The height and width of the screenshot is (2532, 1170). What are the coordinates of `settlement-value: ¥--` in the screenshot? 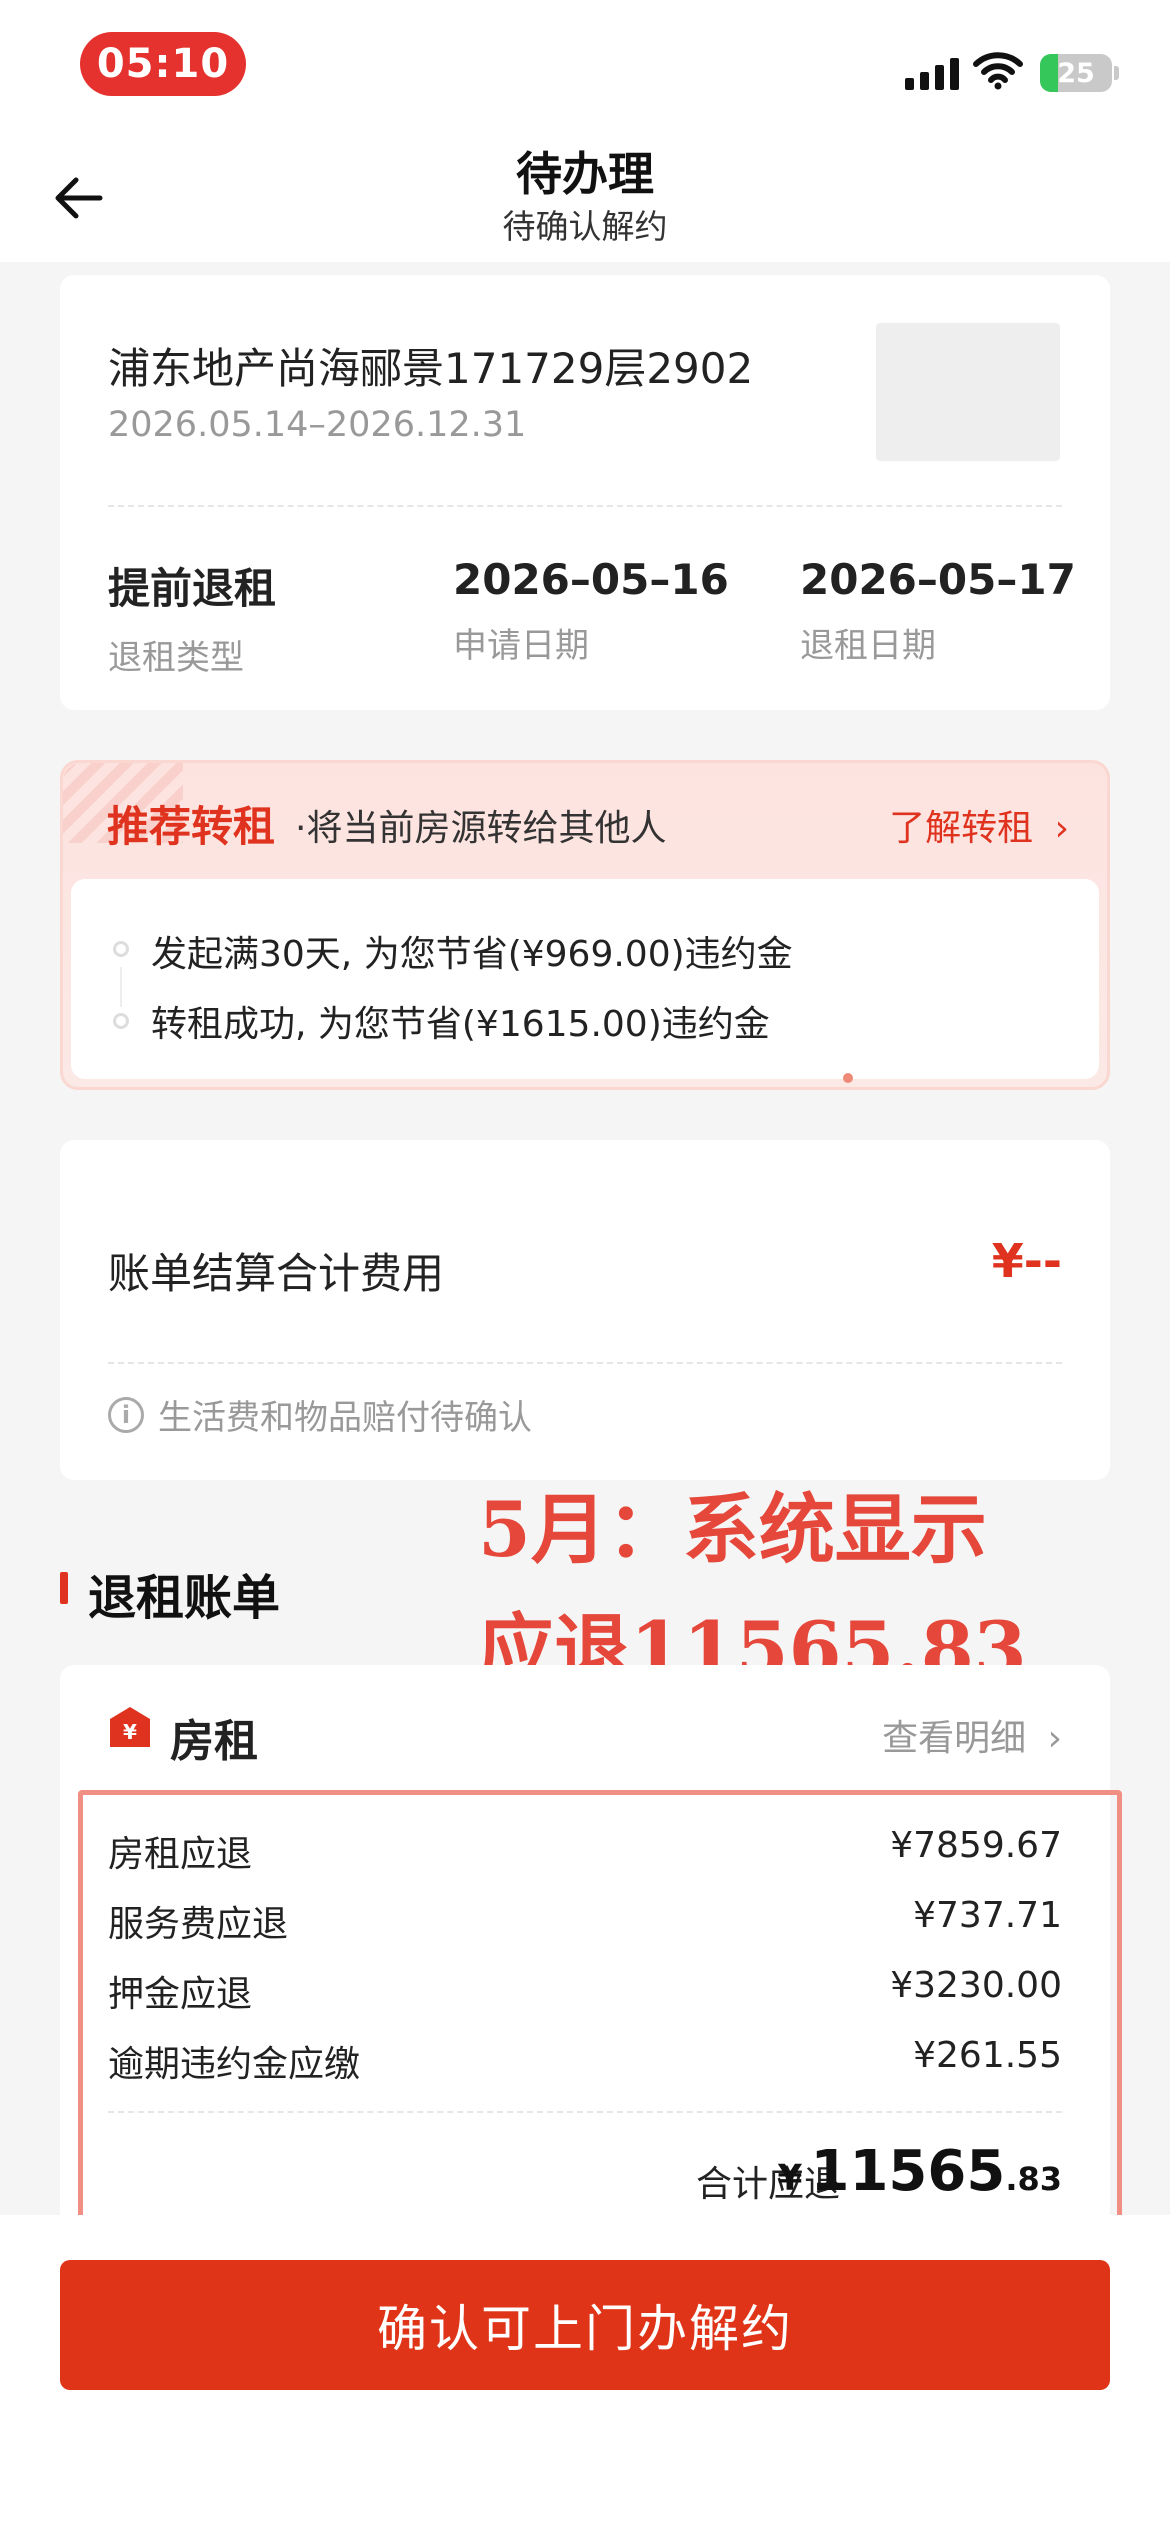 It's located at (1026, 1261).